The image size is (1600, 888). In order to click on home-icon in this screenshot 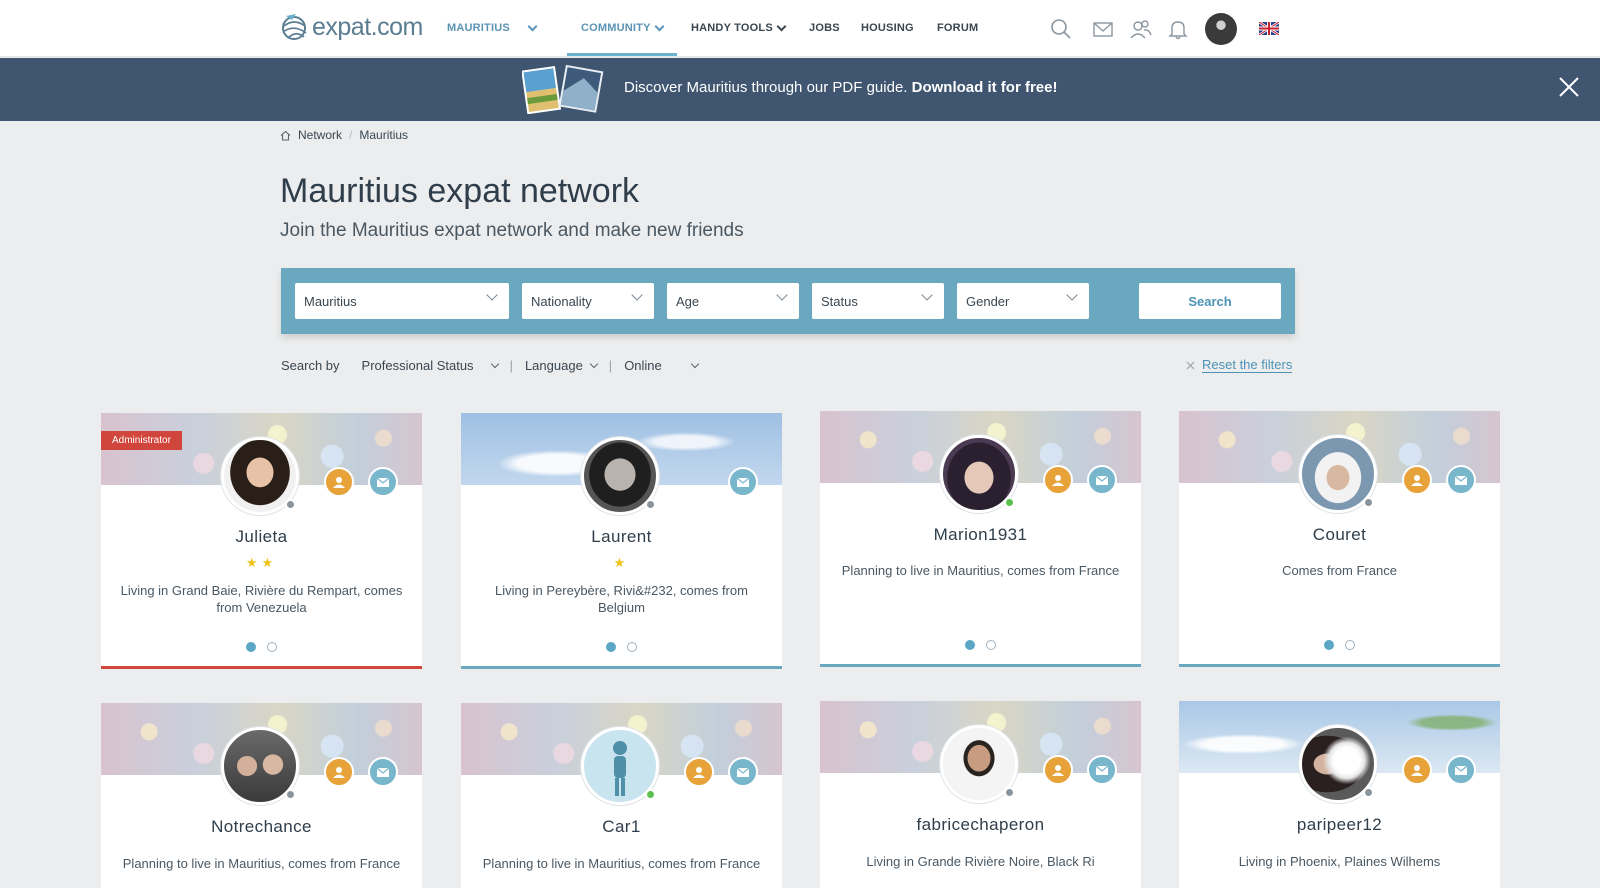, I will do `click(285, 135)`.